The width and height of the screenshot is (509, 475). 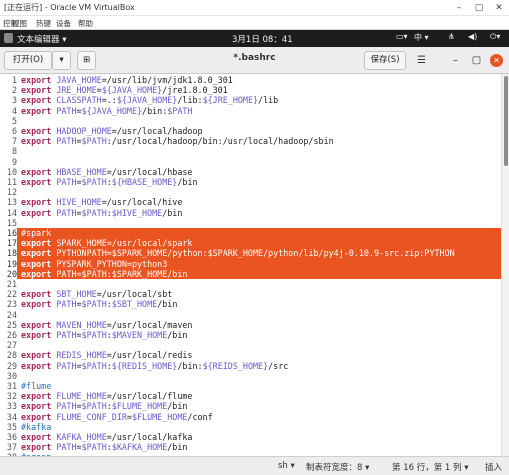 I want to click on cursor-position: 第 16 行，第 1 列 ▾, so click(x=430, y=467).